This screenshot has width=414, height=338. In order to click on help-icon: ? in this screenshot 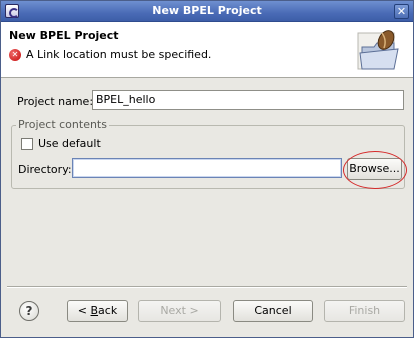, I will do `click(29, 311)`.